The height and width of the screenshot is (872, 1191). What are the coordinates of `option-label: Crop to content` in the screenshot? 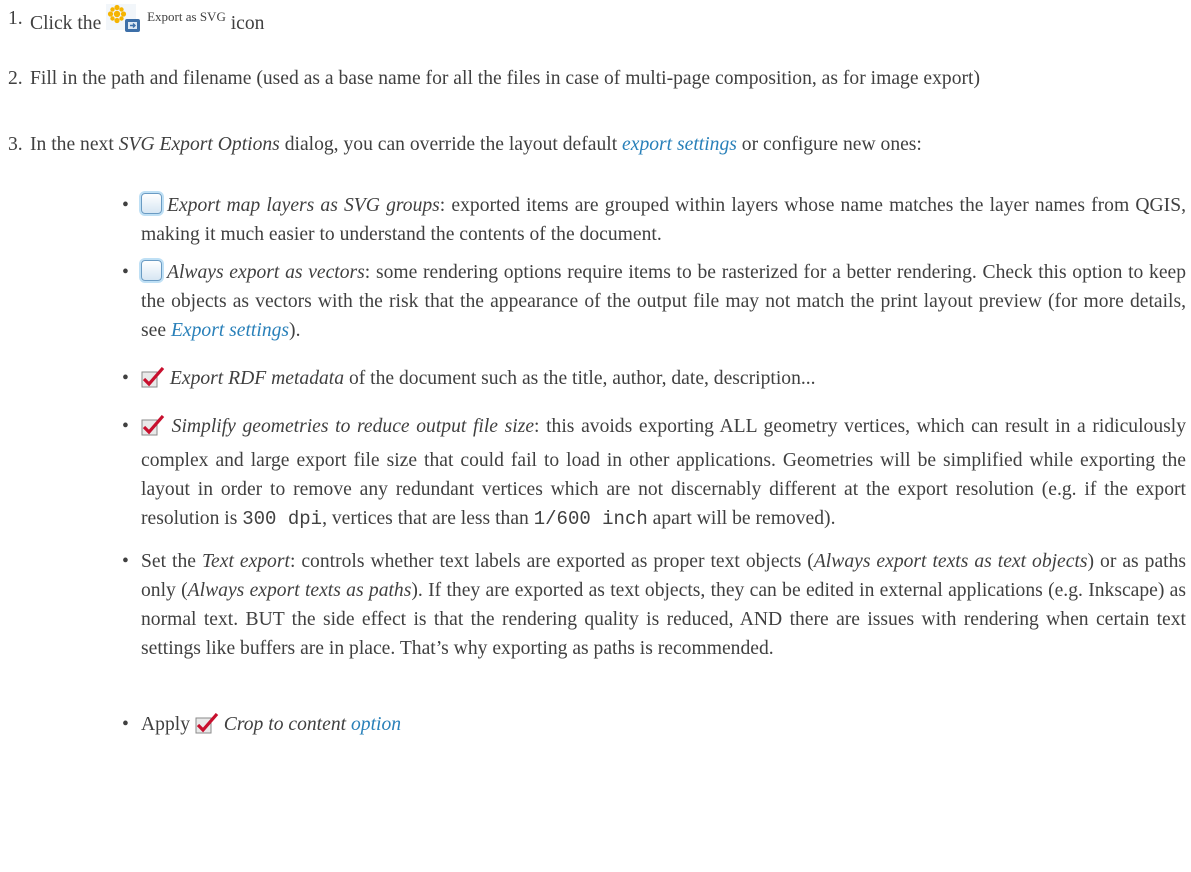 It's located at (285, 724).